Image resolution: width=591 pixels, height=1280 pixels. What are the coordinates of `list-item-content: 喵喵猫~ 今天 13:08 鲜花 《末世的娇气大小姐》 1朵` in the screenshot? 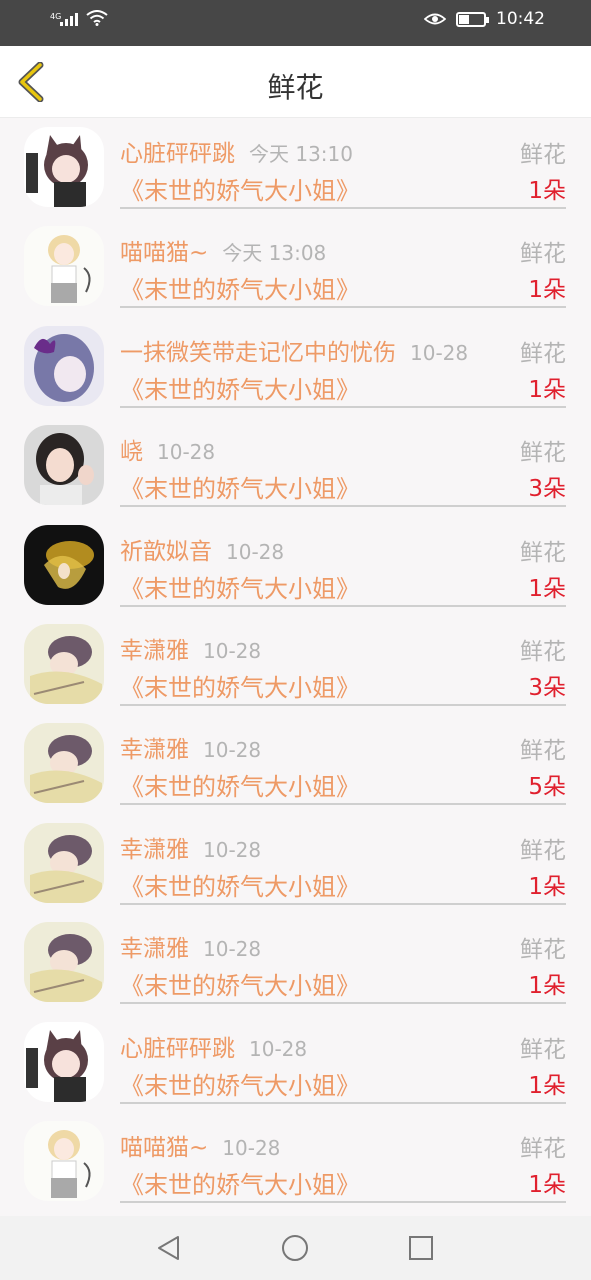 It's located at (343, 263).